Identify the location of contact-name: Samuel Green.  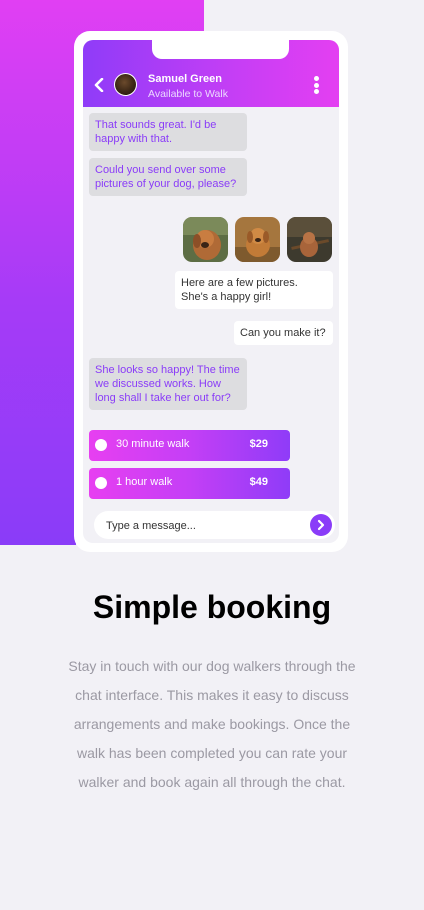
(185, 79).